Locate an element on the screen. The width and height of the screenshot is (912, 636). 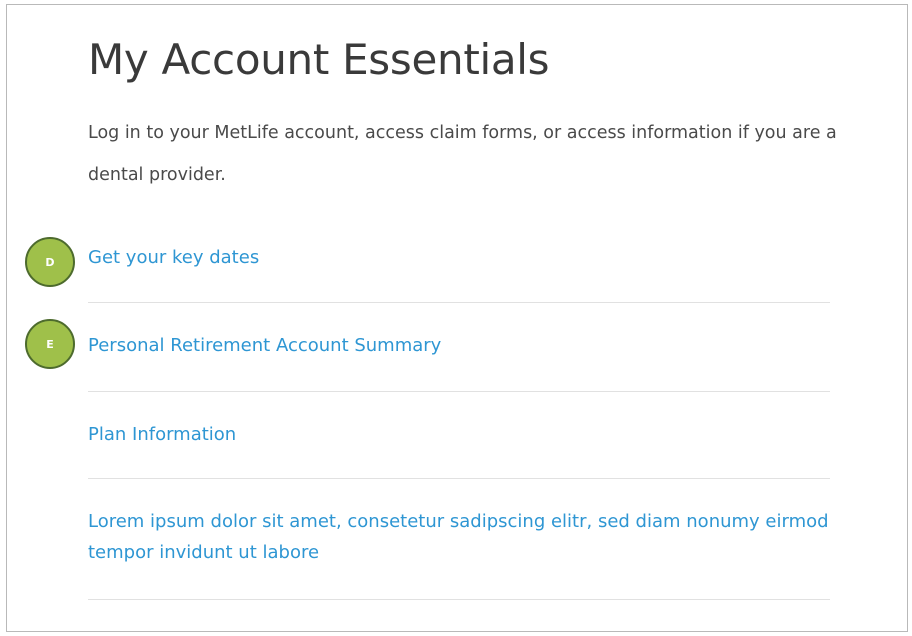
key-dates-link: Get your key dates is located at coordinates (459, 257).